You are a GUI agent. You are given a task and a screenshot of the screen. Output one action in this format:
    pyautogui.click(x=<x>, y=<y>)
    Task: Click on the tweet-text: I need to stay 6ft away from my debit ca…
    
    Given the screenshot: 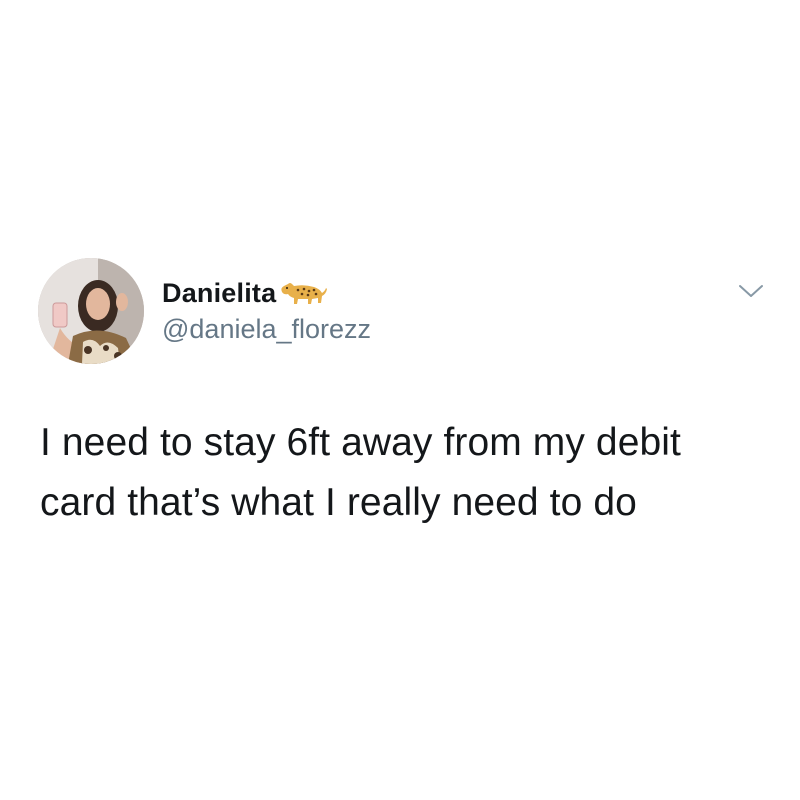 What is the action you would take?
    pyautogui.click(x=360, y=472)
    